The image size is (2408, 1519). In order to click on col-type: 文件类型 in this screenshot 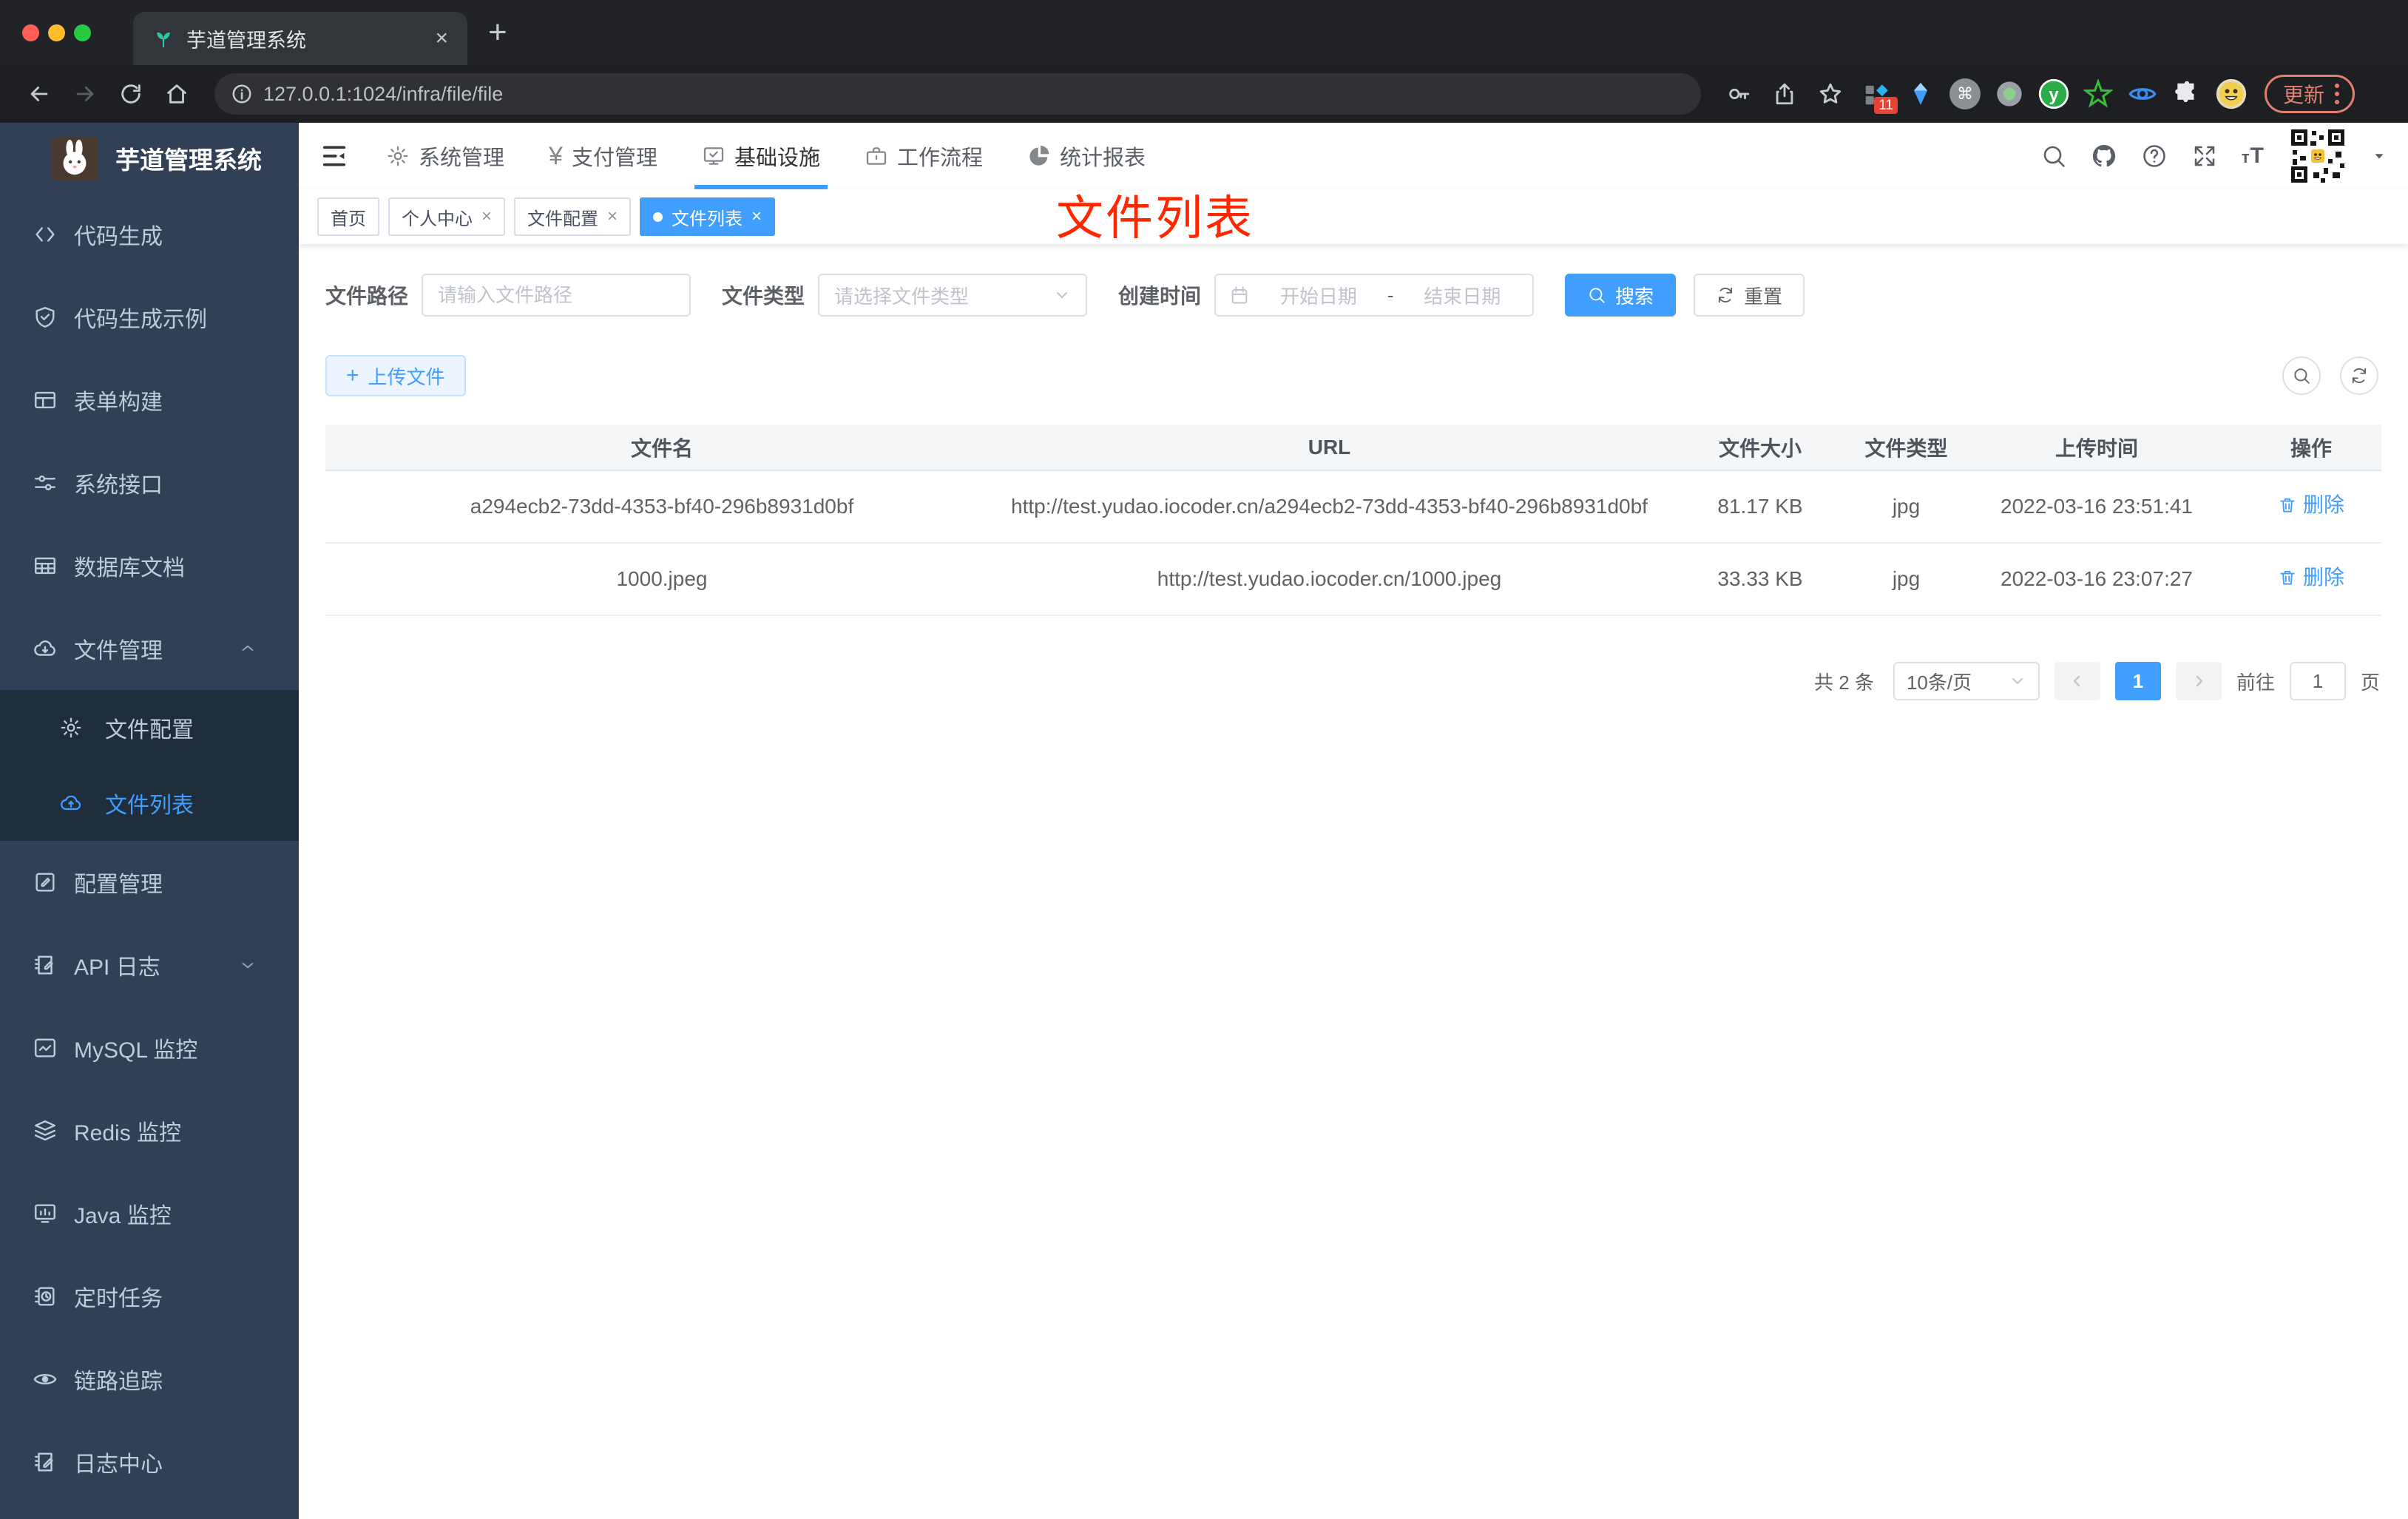, I will do `click(1906, 447)`.